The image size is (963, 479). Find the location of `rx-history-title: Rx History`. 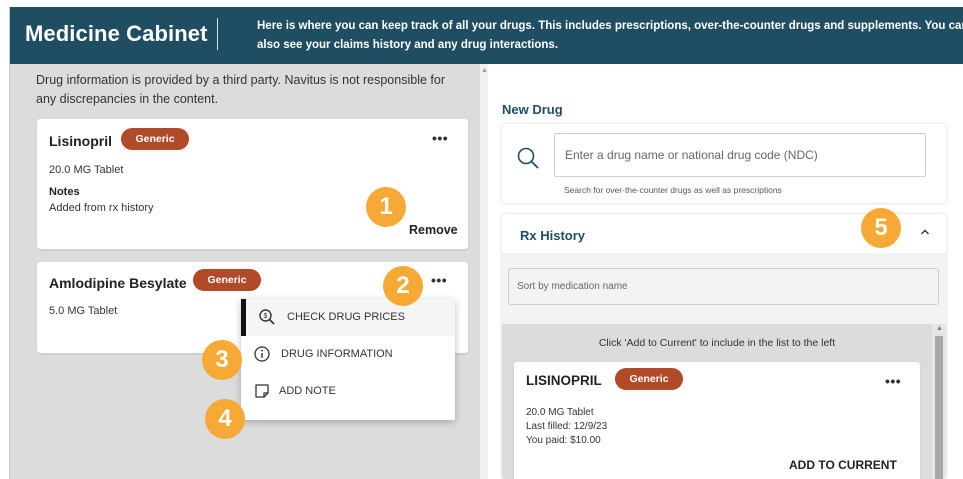

rx-history-title: Rx History is located at coordinates (553, 235).